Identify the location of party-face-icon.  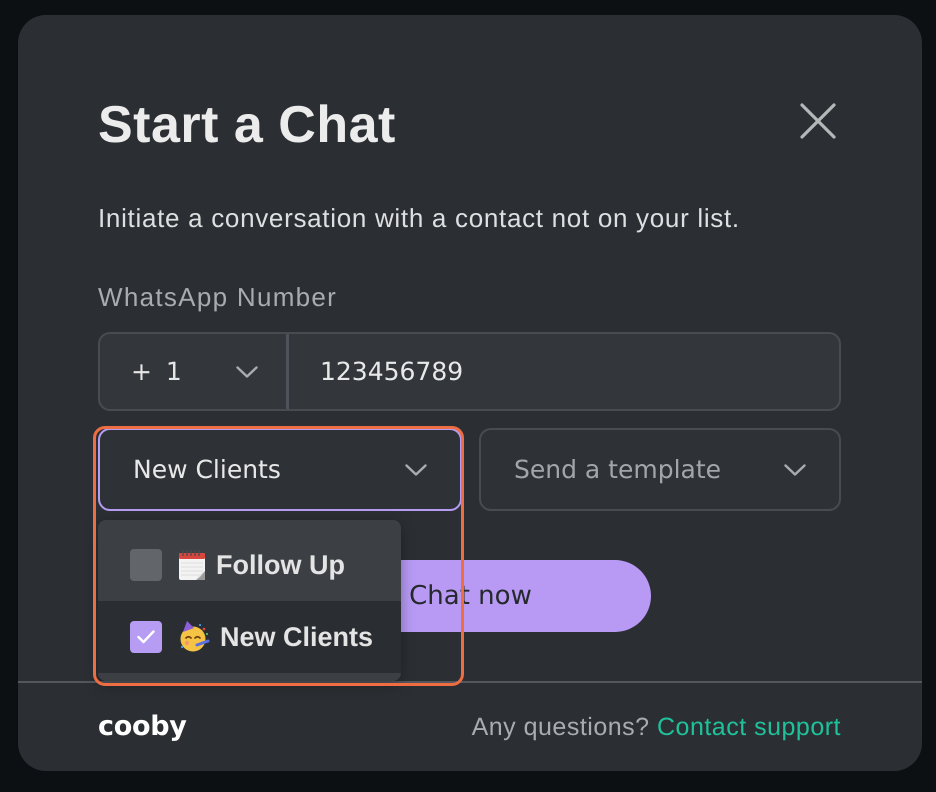
(194, 637).